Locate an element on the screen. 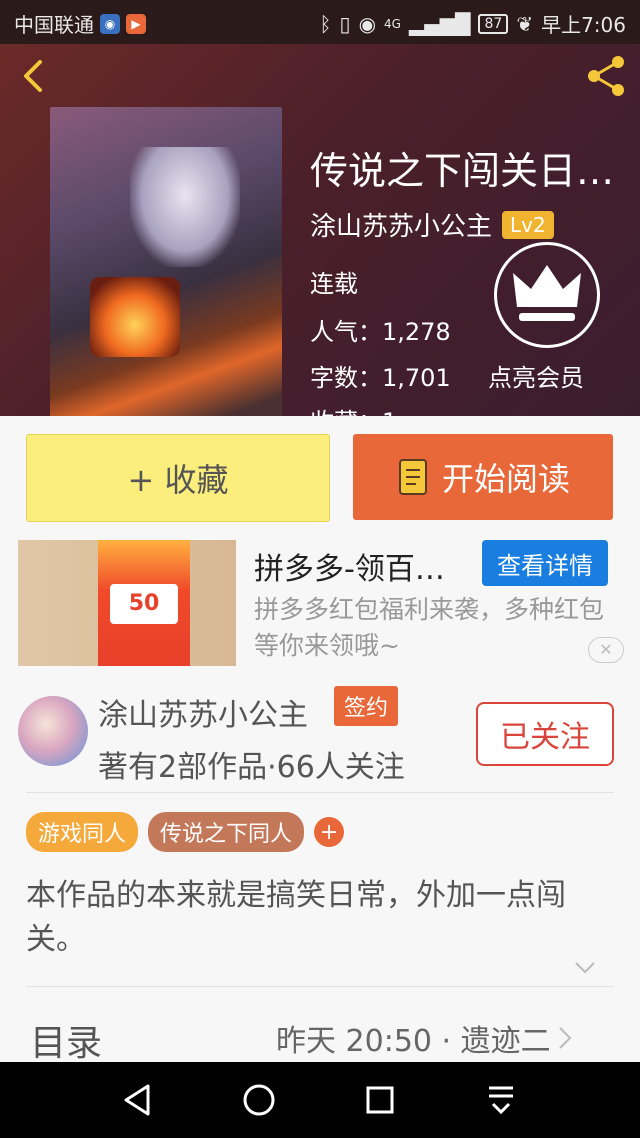  toc-latest-chapter: 昨天 20:50 · 遗迹二 is located at coordinates (424, 1038).